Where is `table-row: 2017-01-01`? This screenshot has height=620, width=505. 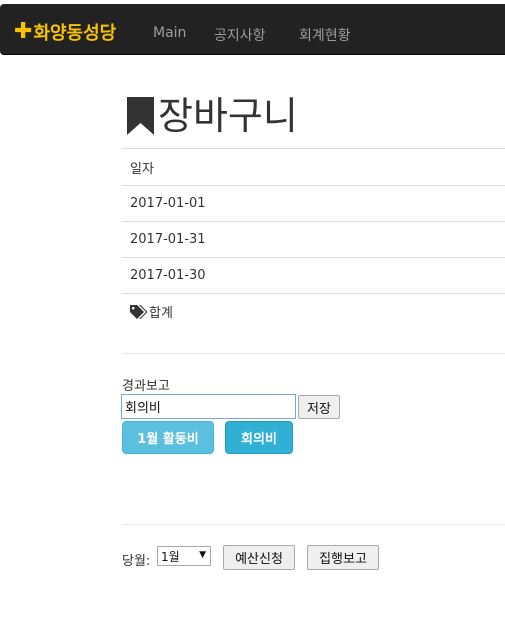
table-row: 2017-01-01 is located at coordinates (313, 203).